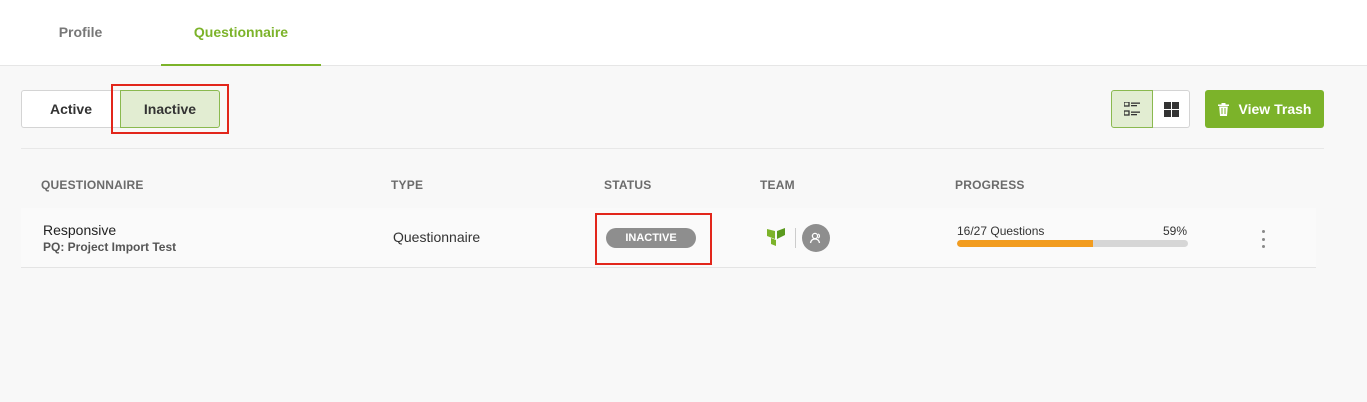 The image size is (1367, 402). What do you see at coordinates (777, 185) in the screenshot?
I see `column-header-team: TEAM` at bounding box center [777, 185].